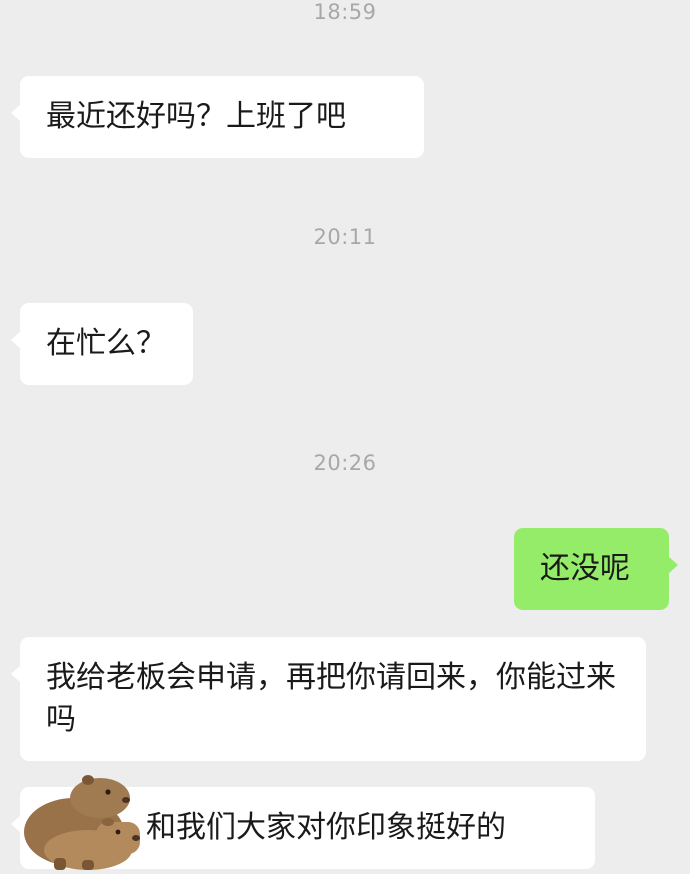 This screenshot has height=874, width=690. Describe the element at coordinates (345, 237) in the screenshot. I see `timestamp: 20:11` at that location.